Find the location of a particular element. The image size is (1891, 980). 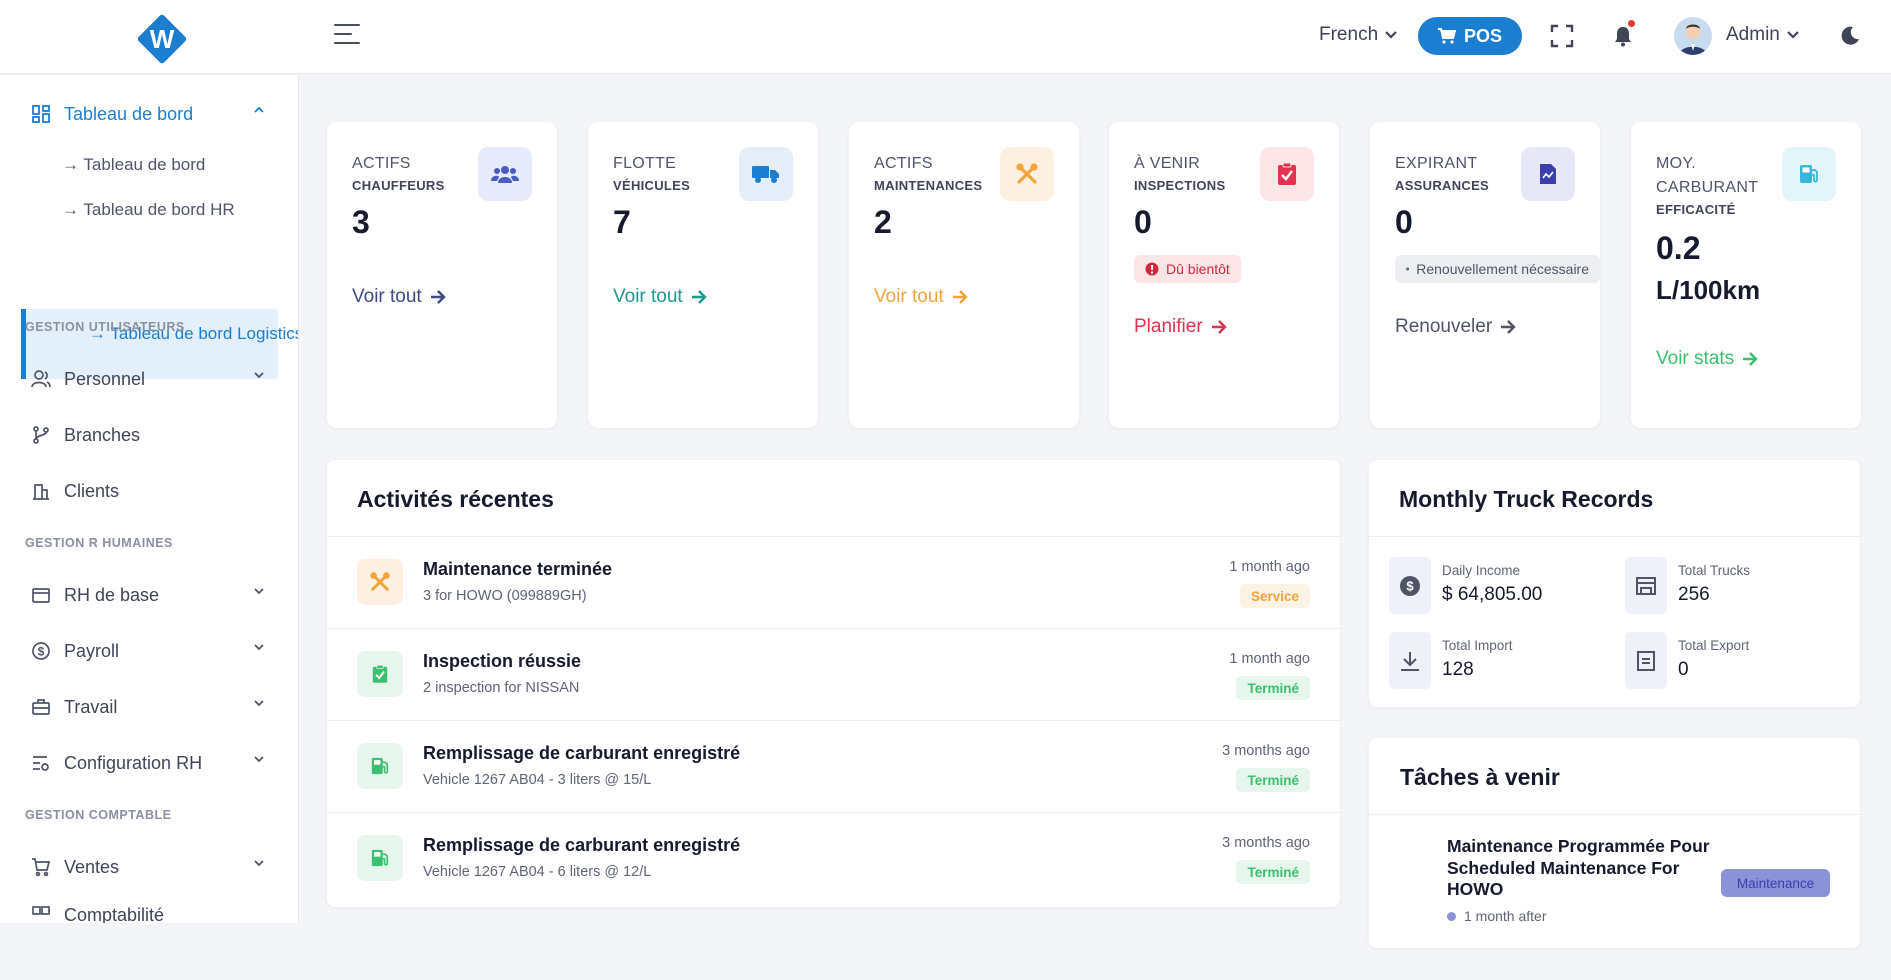

divider is located at coordinates (1614, 536).